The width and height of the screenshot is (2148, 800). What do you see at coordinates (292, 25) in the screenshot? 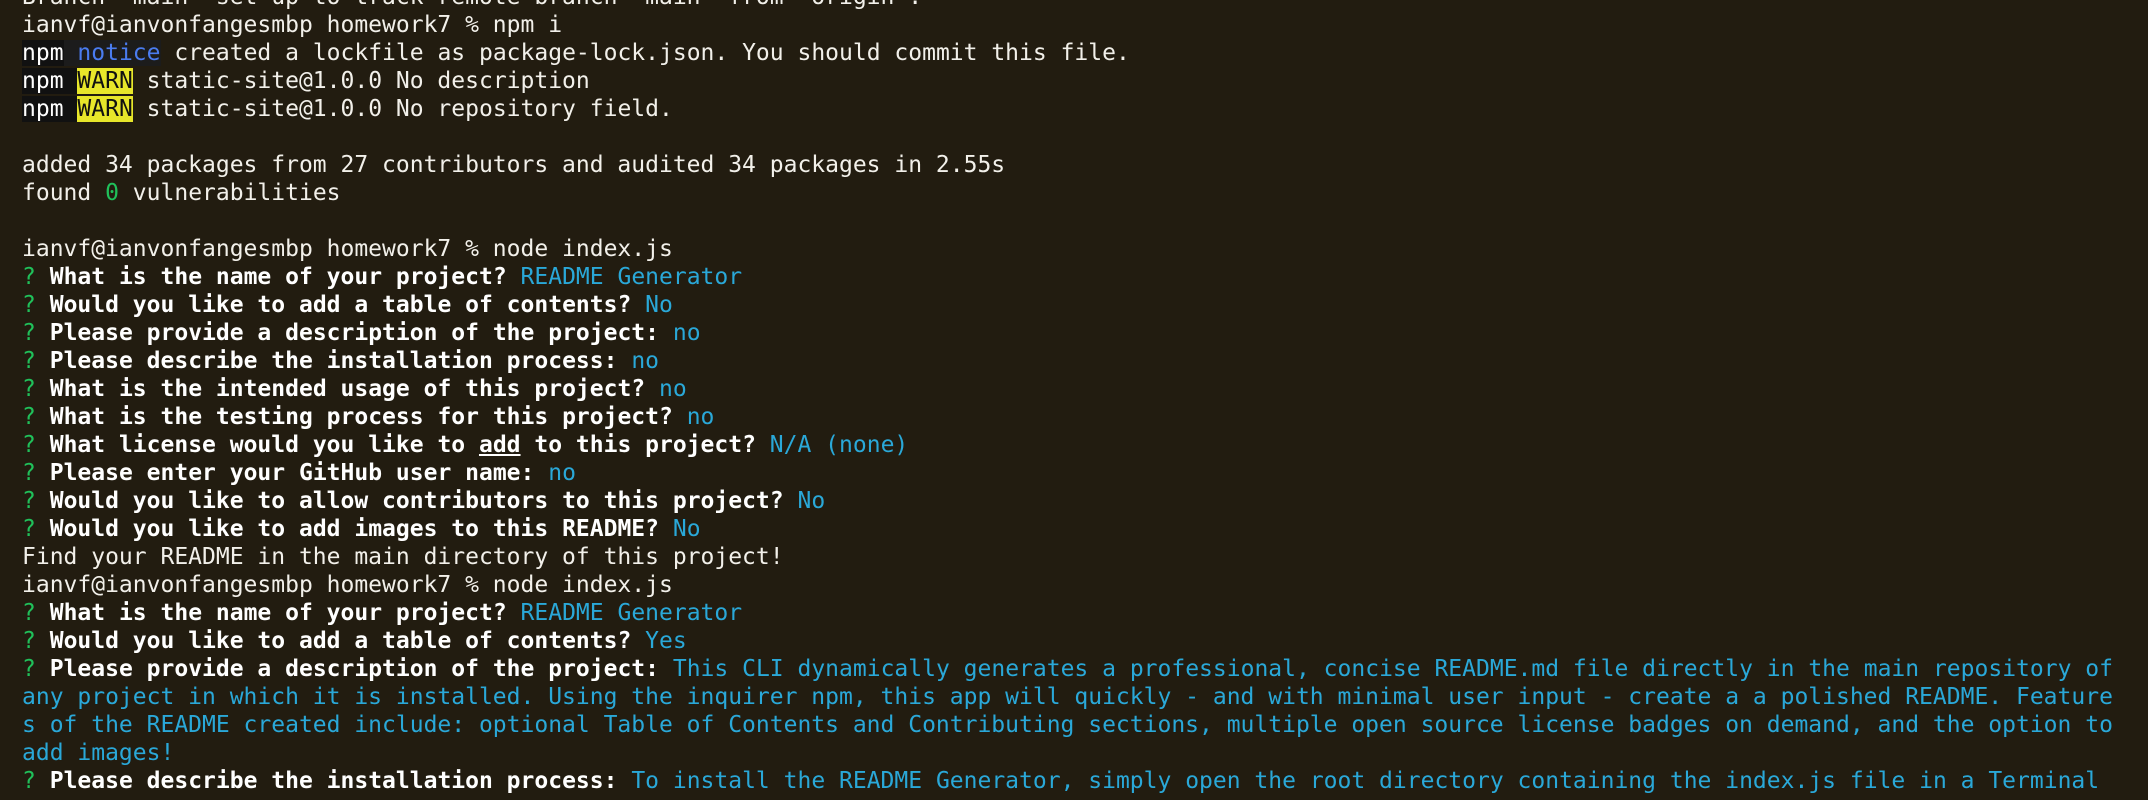
I see `shell-prompt-npm-install: ianvf@ianvonfangesmbp homework7 % npm i` at bounding box center [292, 25].